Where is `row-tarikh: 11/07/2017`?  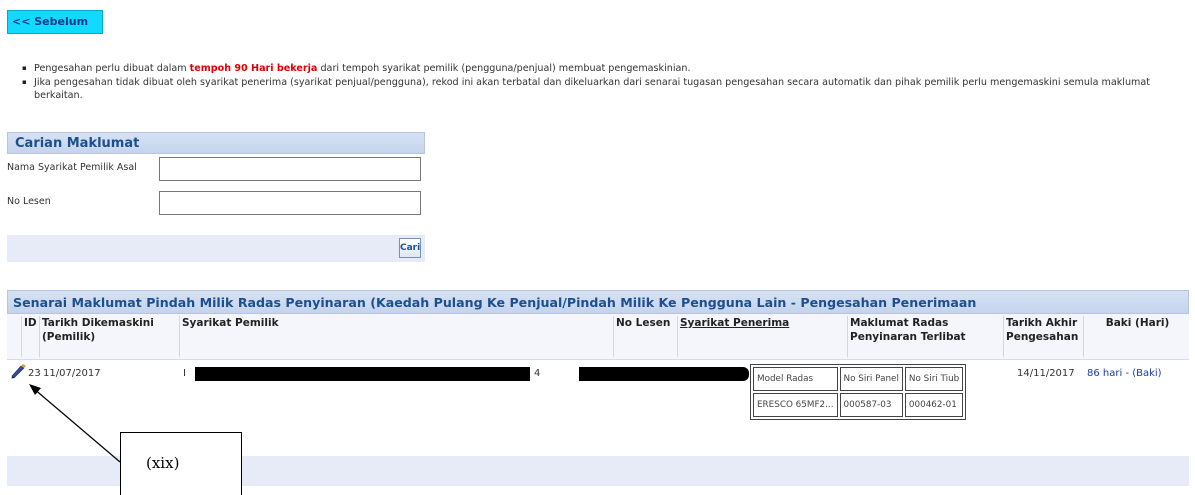
row-tarikh: 11/07/2017 is located at coordinates (72, 373).